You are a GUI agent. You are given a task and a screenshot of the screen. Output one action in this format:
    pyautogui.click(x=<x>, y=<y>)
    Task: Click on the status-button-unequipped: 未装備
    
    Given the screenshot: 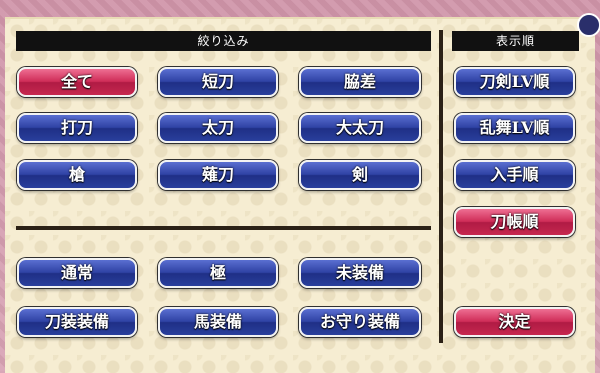 What is the action you would take?
    pyautogui.click(x=360, y=273)
    